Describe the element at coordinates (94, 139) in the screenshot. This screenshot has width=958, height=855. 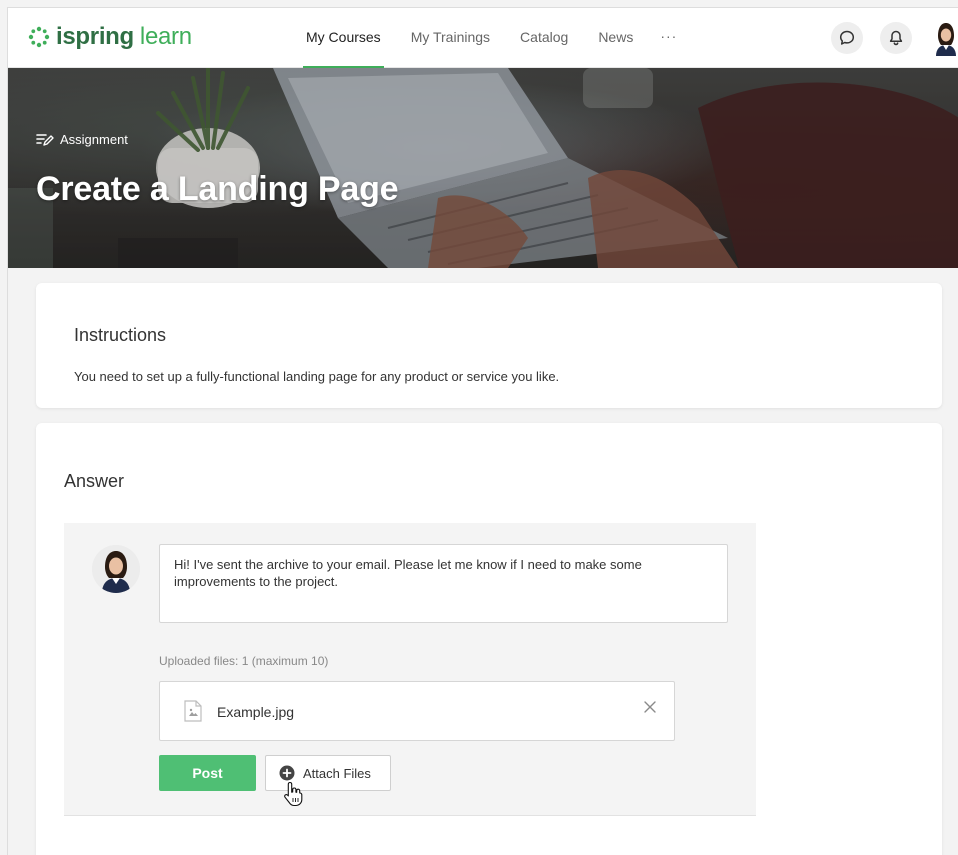
I see `assignment-tag-label: Assignment` at that location.